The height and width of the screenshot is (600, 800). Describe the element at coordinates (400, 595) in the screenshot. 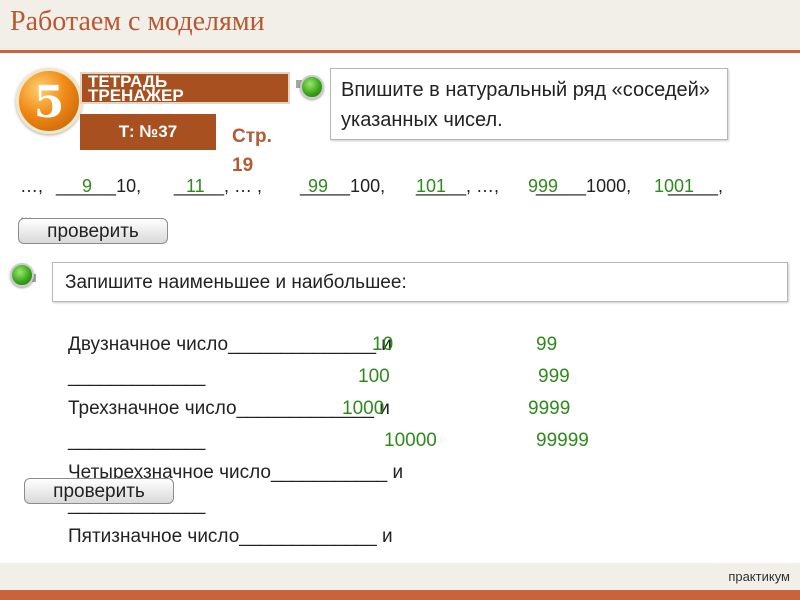

I see `footer-divider` at that location.